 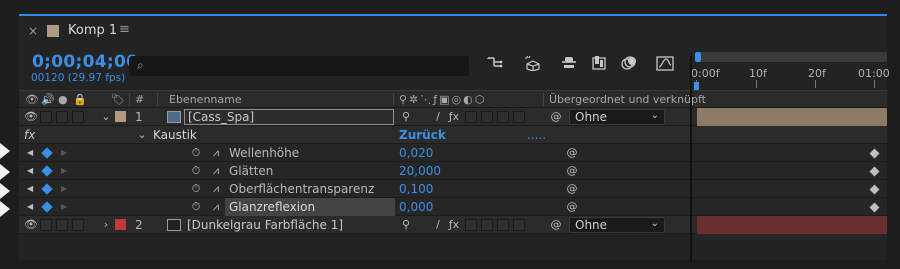 What do you see at coordinates (422, 135) in the screenshot?
I see `effect-reset-link: Zurück` at bounding box center [422, 135].